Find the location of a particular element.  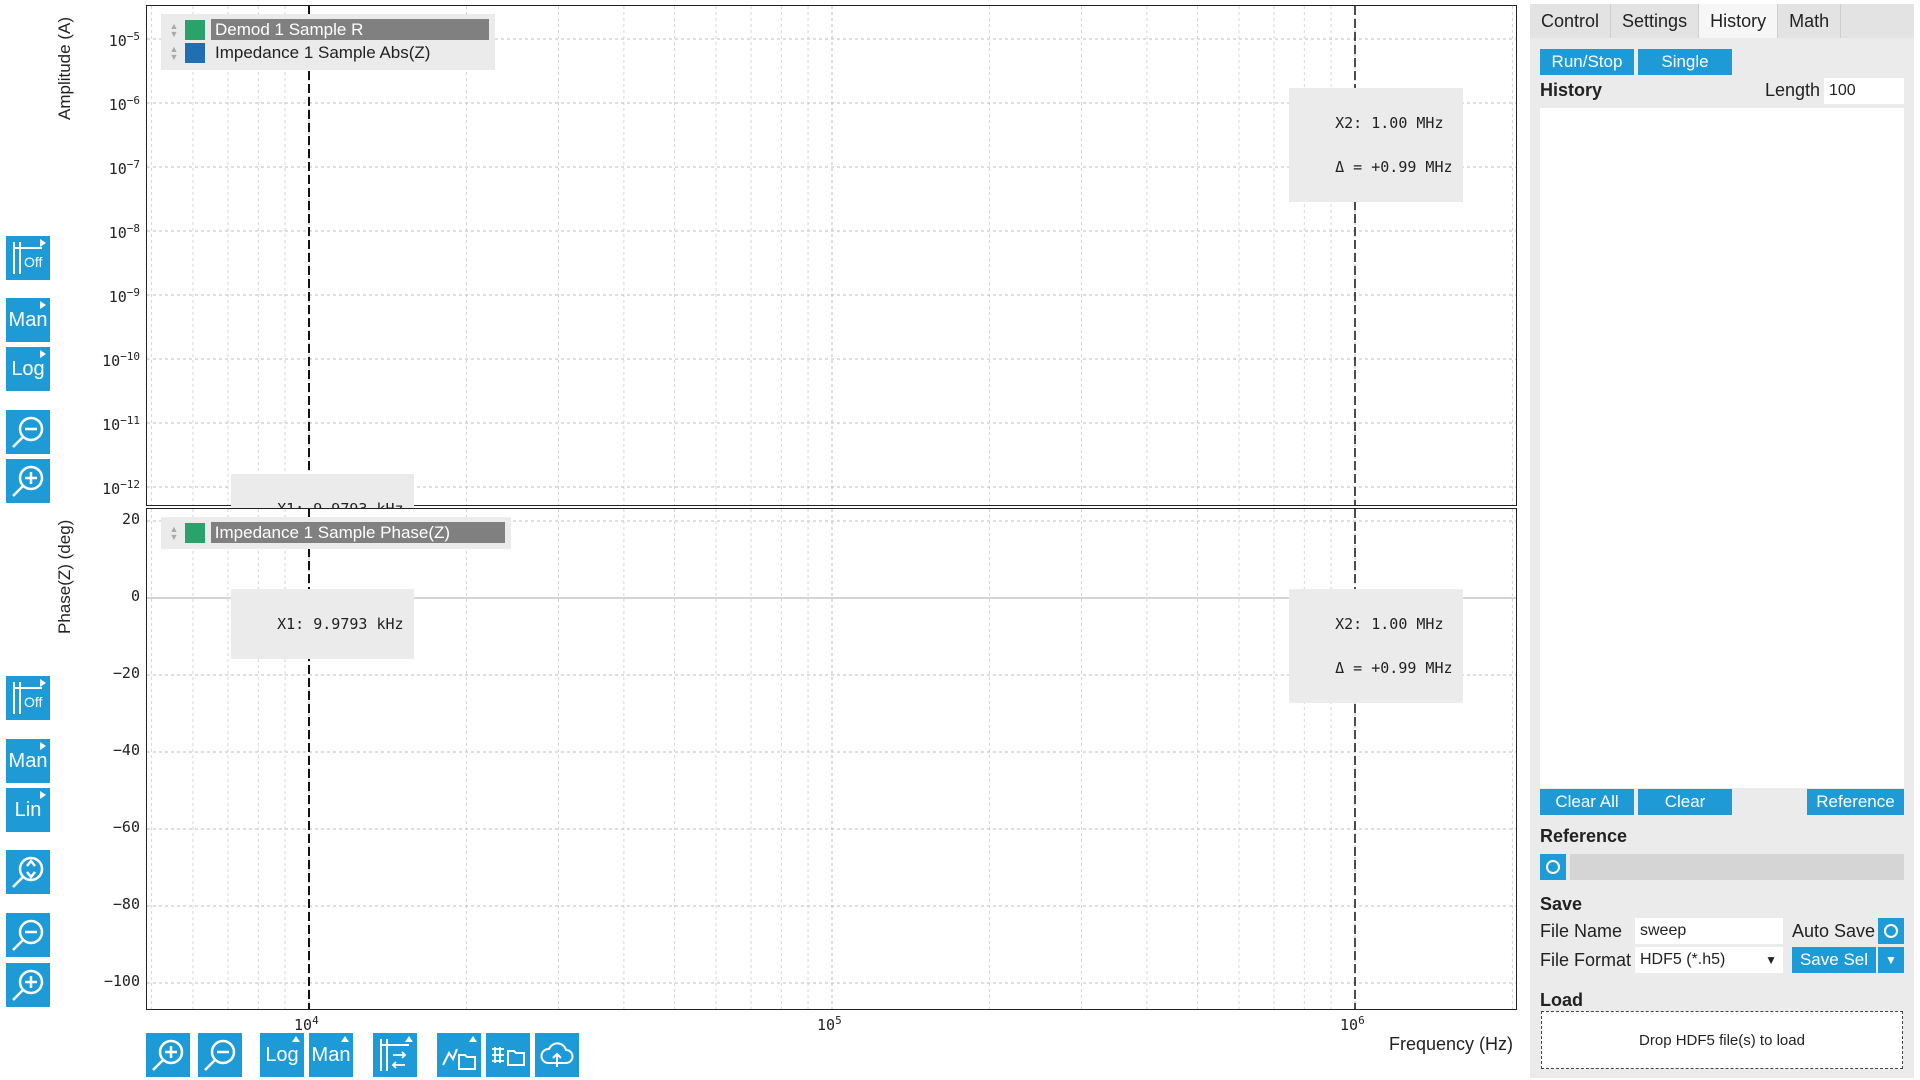

drop-zone-text: Drop HDF5 file(s) to load is located at coordinates (1722, 1040).